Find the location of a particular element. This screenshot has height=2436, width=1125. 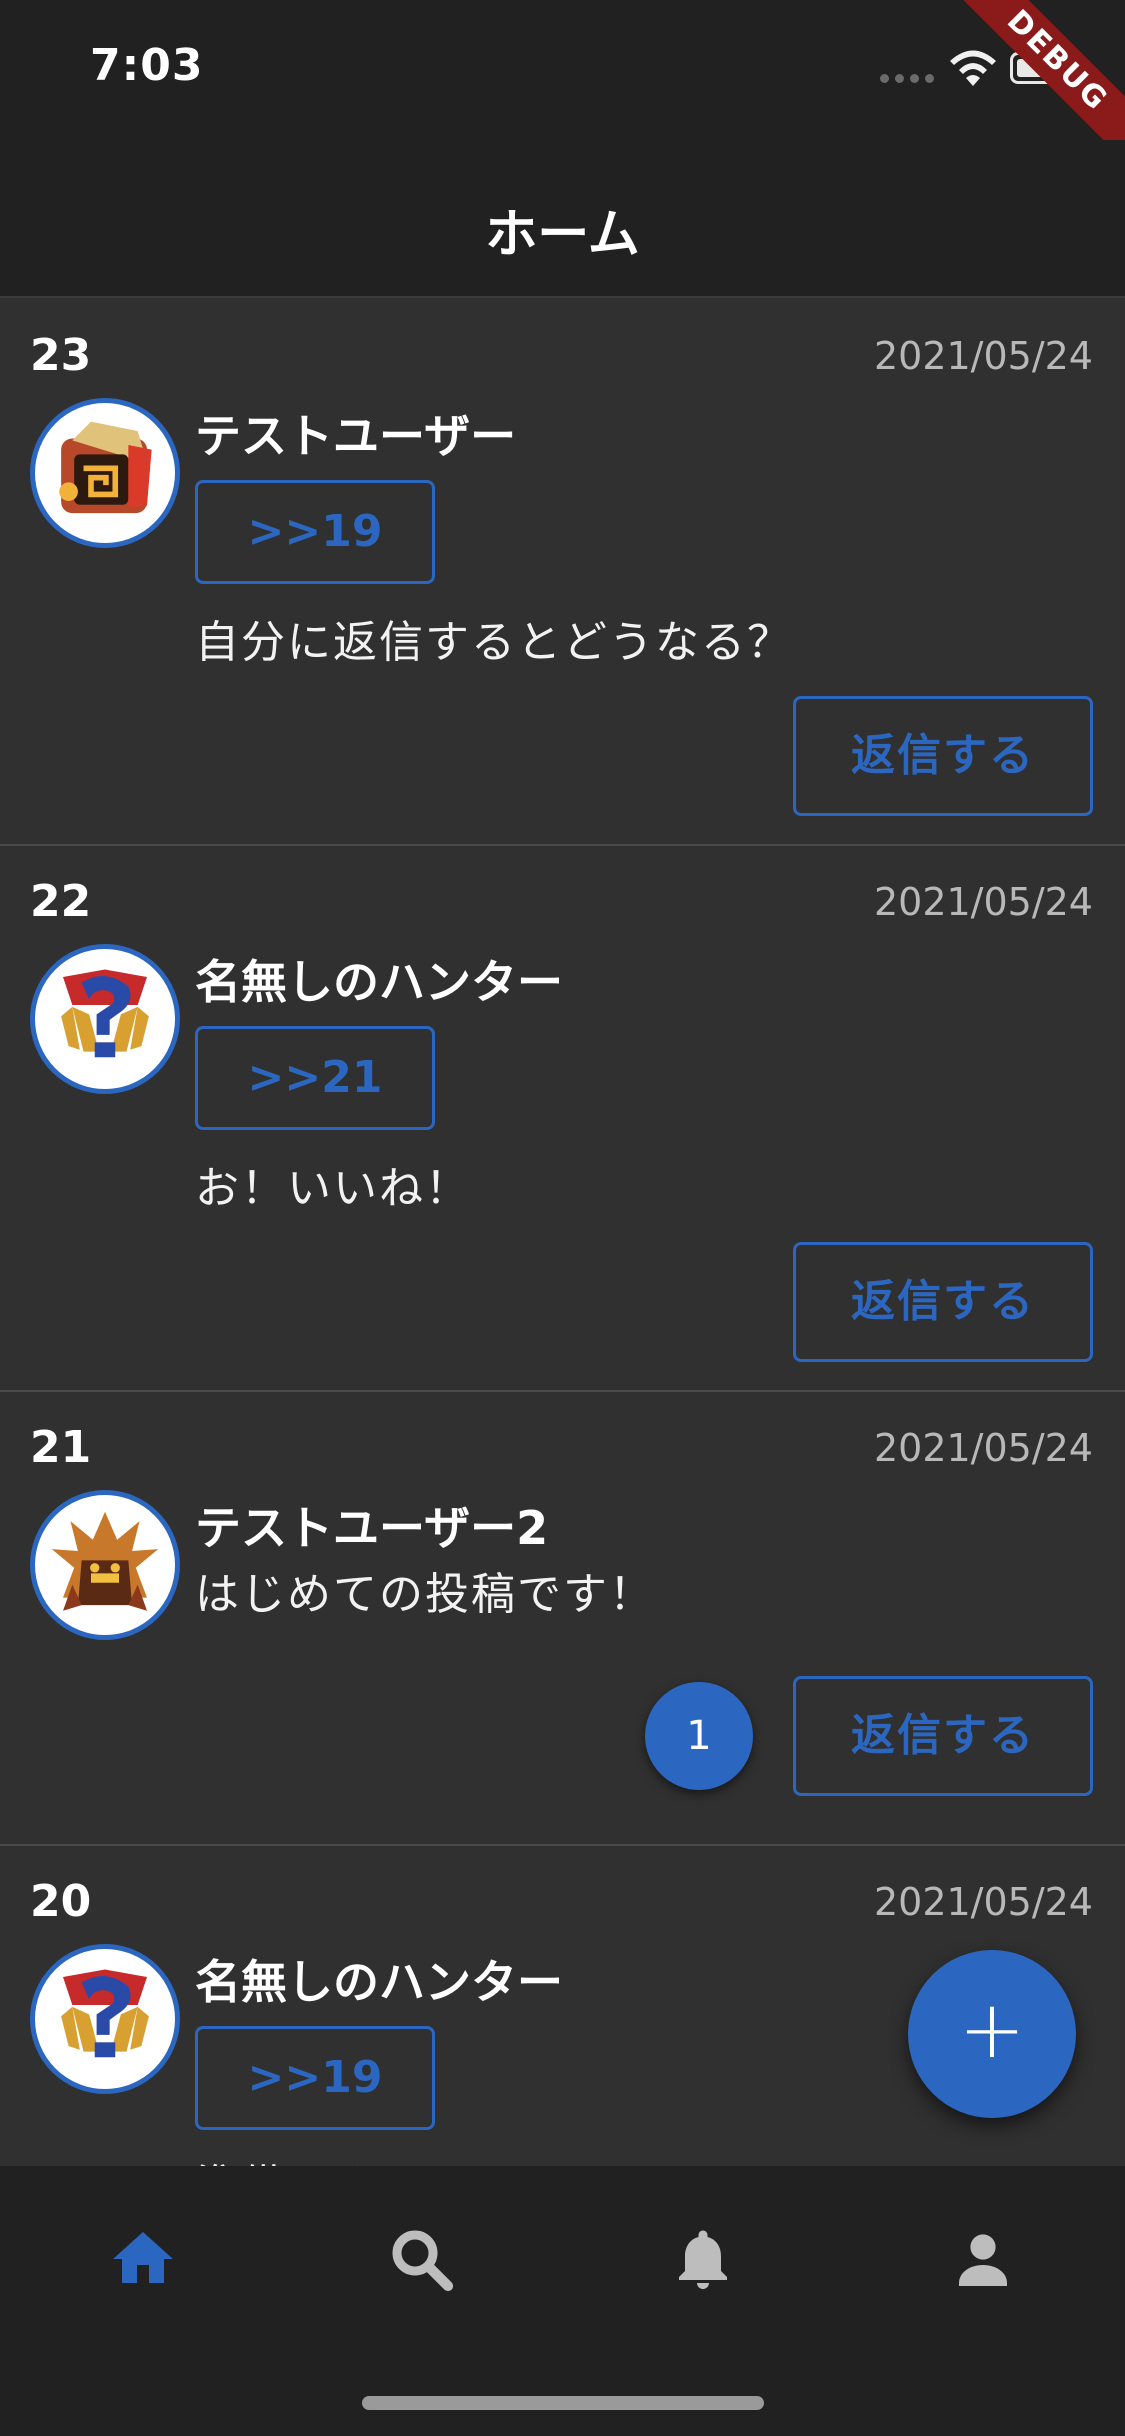

nav-profile is located at coordinates (983, 2259).